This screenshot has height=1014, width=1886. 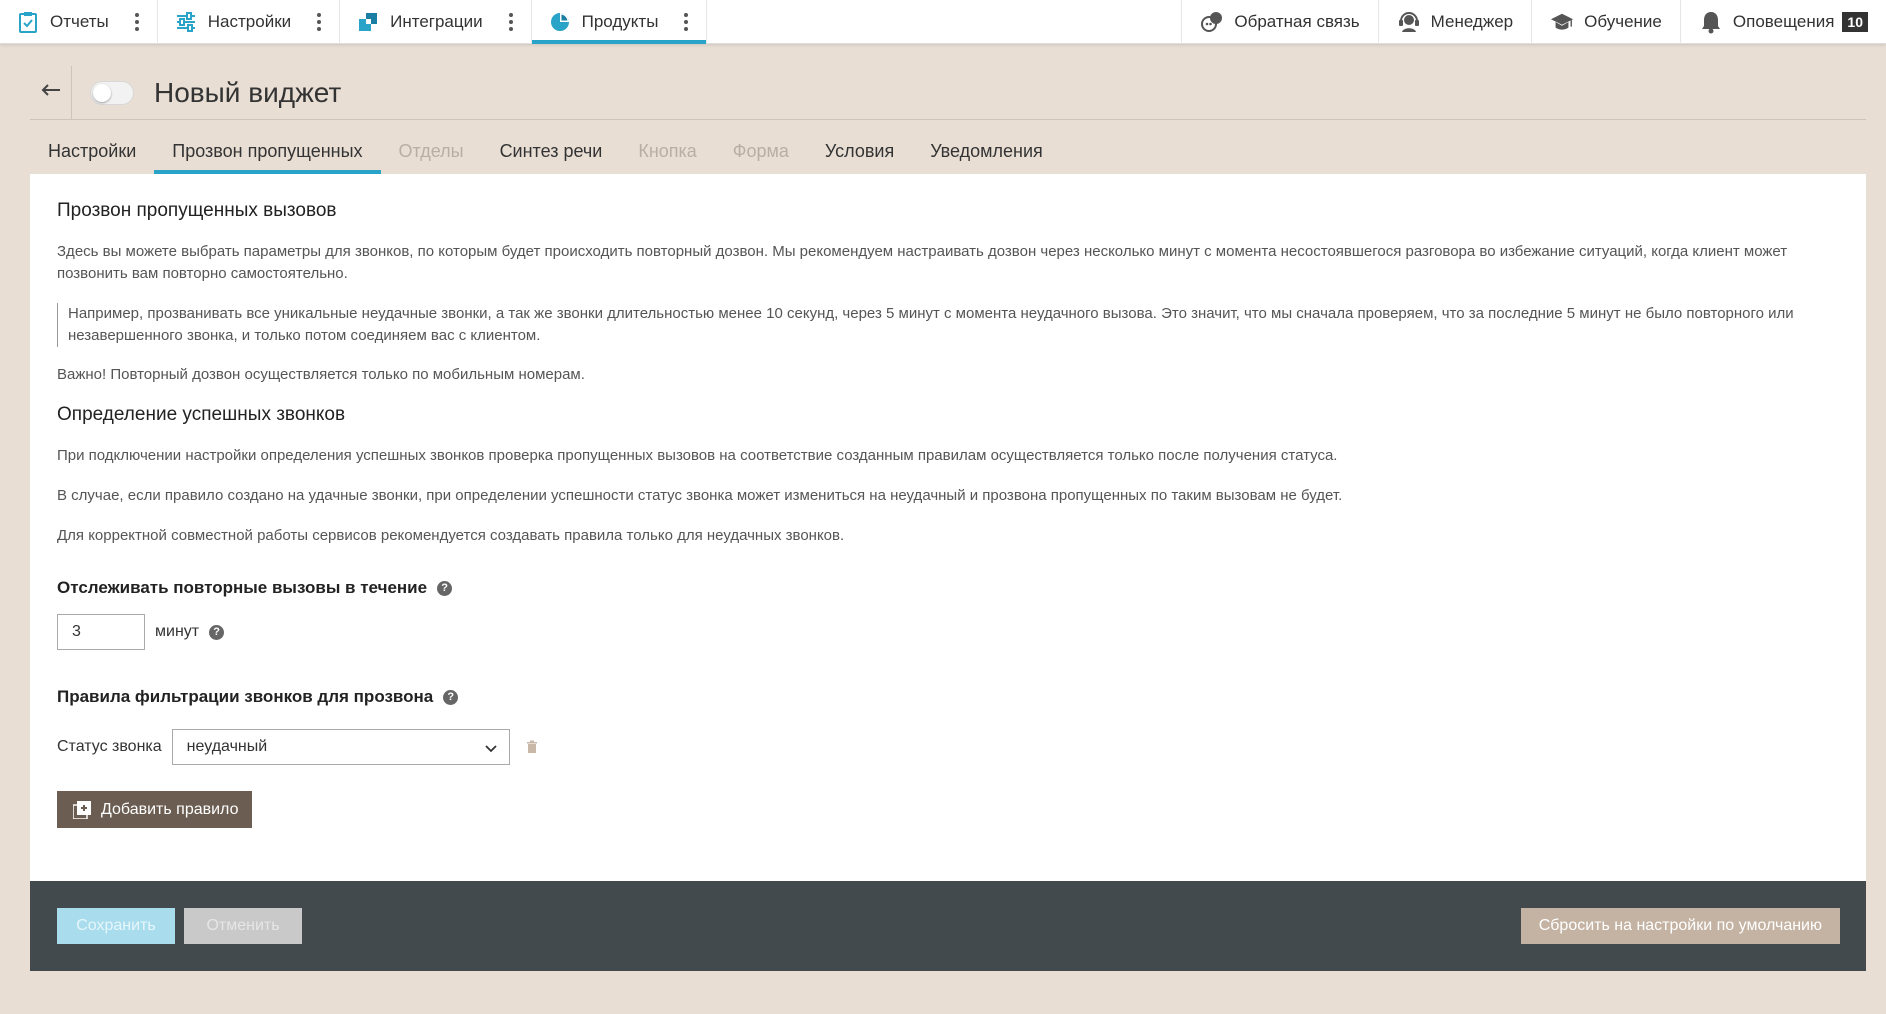 I want to click on arrow-left-icon, so click(x=51, y=92).